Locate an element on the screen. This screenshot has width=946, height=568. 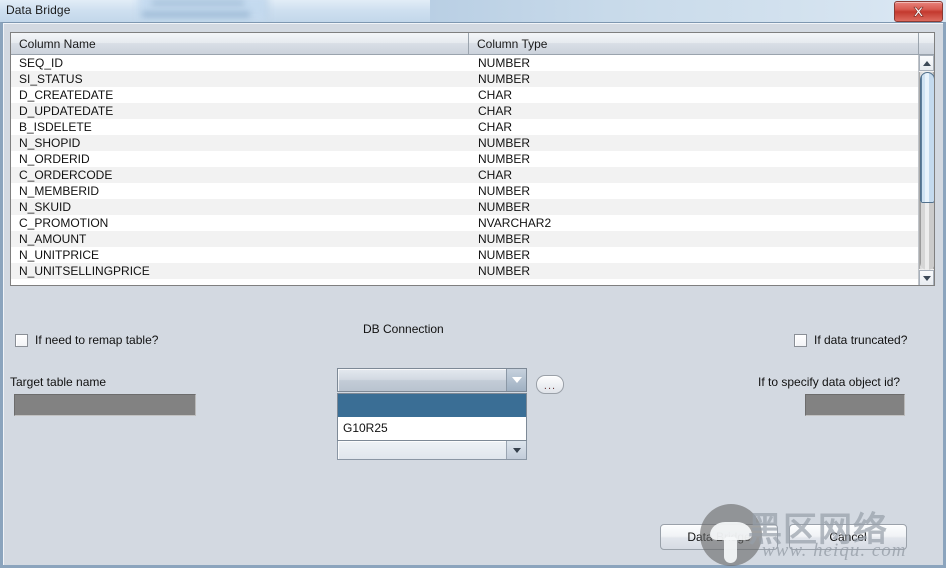
triangle-glyph-secondary is located at coordinates (516, 450).